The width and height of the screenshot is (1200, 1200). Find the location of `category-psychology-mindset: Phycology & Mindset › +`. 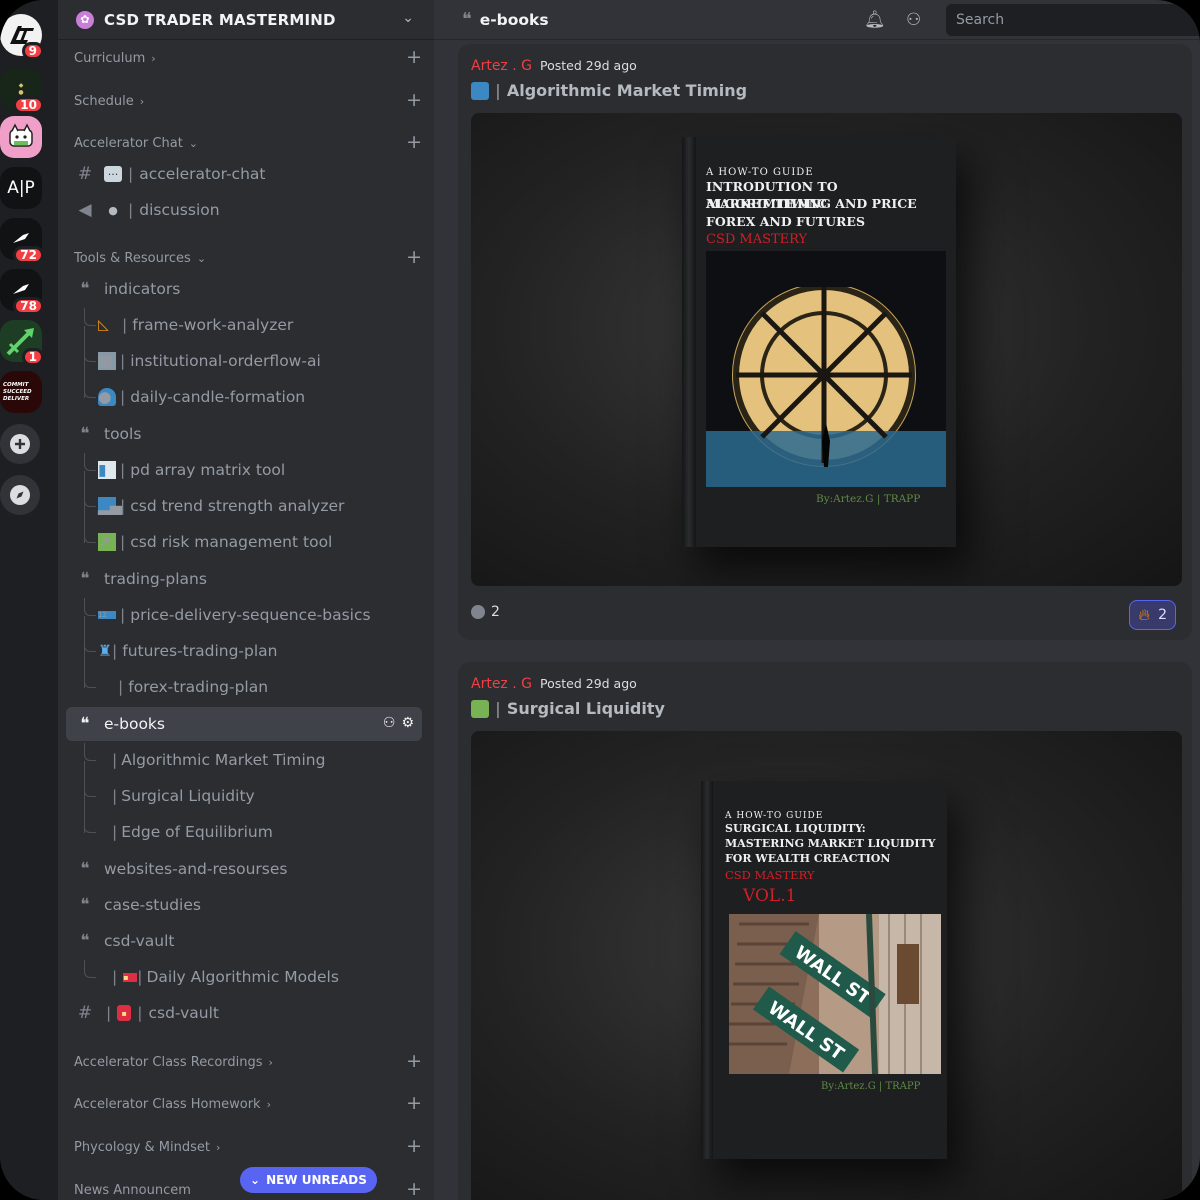

category-psychology-mindset: Phycology & Mindset › + is located at coordinates (250, 1146).